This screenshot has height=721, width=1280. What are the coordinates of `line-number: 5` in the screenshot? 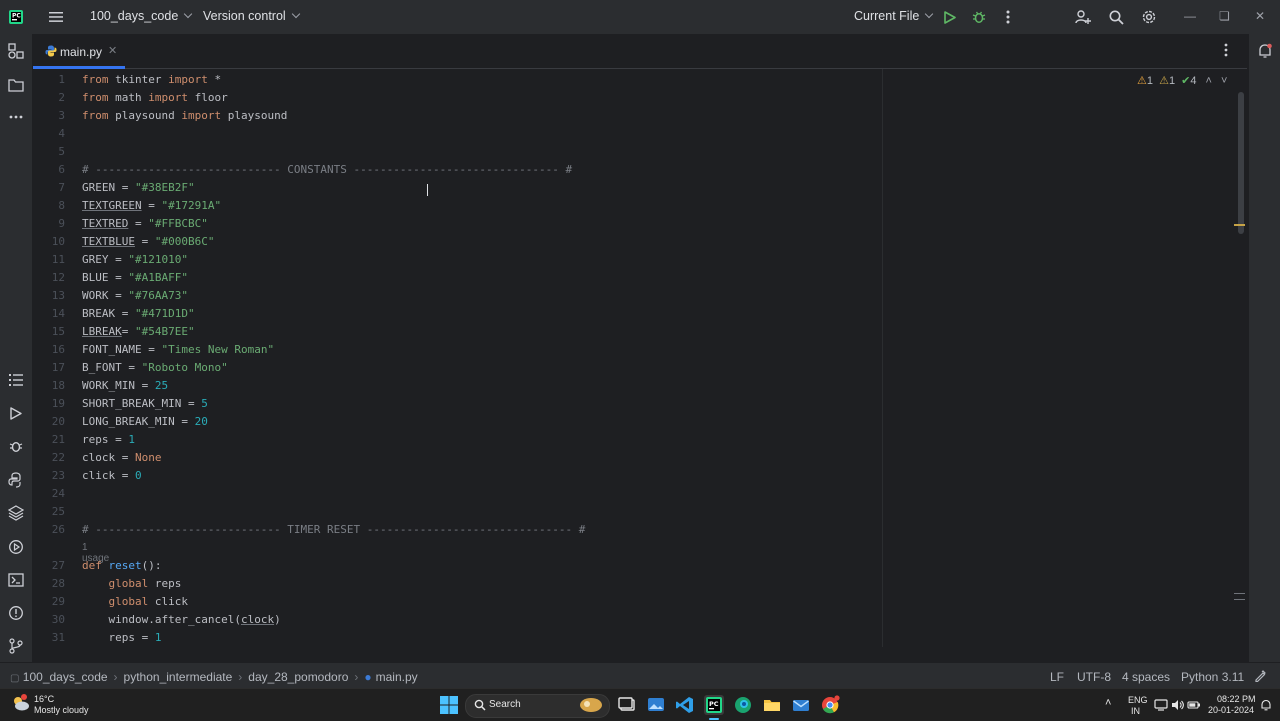 It's located at (61, 151).